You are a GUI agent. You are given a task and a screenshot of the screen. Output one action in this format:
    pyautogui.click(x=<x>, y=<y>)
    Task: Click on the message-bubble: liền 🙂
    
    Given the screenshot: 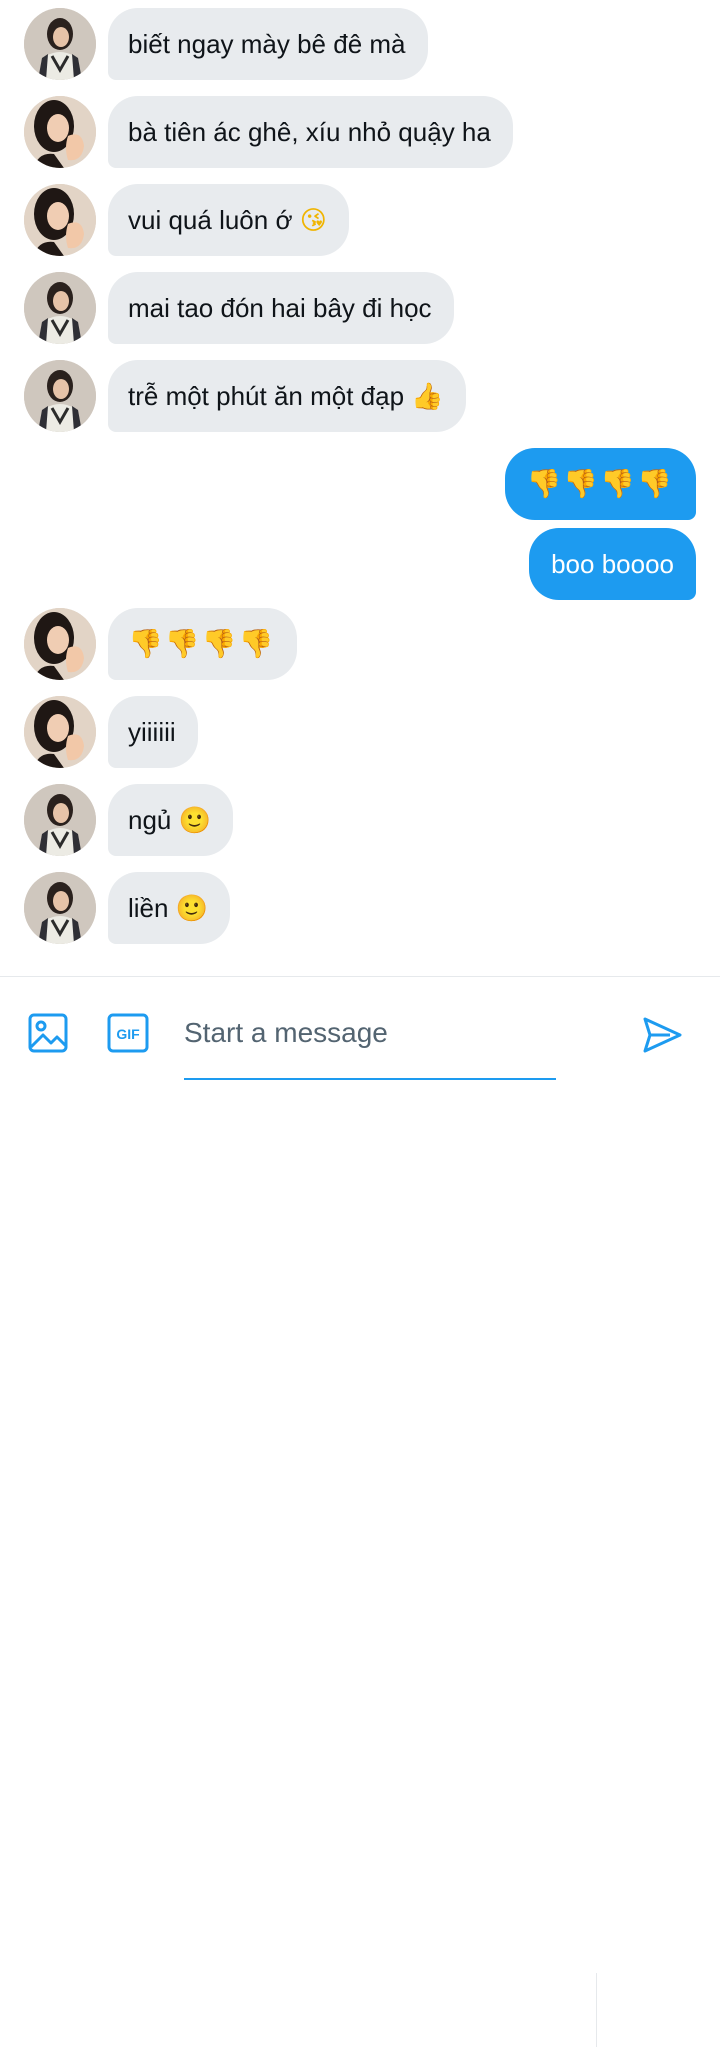 What is the action you would take?
    pyautogui.click(x=169, y=908)
    